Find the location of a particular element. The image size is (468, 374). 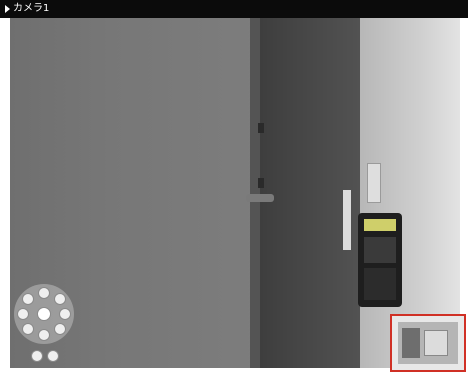

title-bar: カメラ1 is located at coordinates (234, 9).